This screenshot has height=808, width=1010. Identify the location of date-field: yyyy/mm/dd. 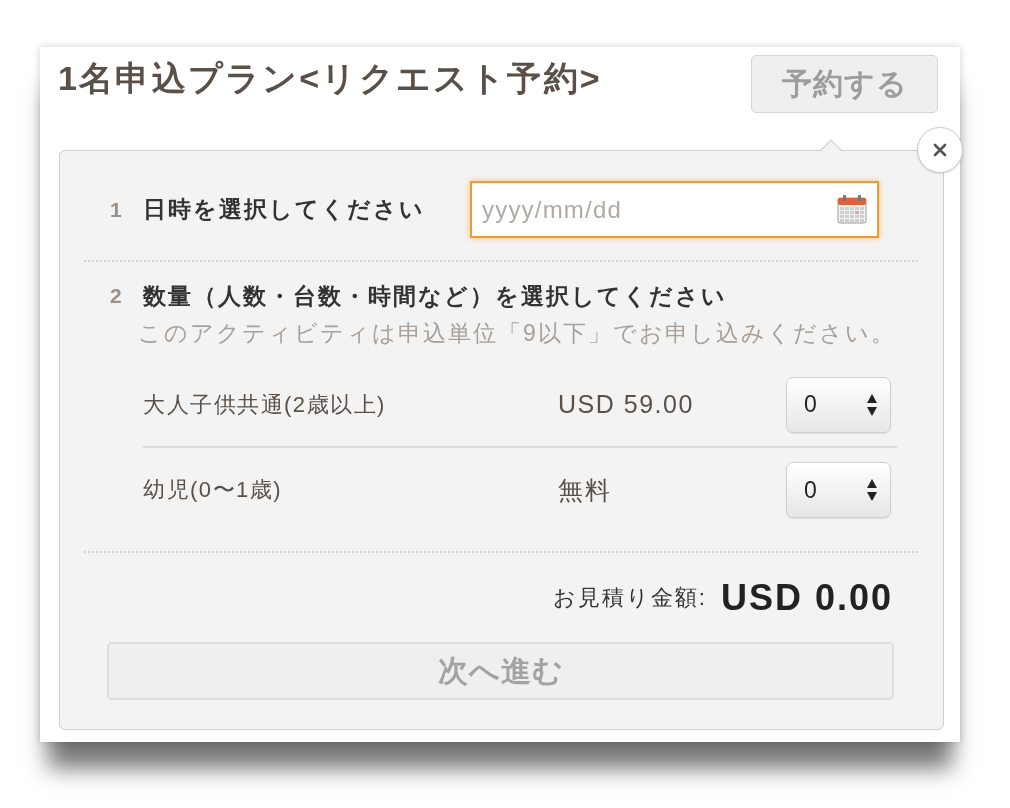
(674, 209).